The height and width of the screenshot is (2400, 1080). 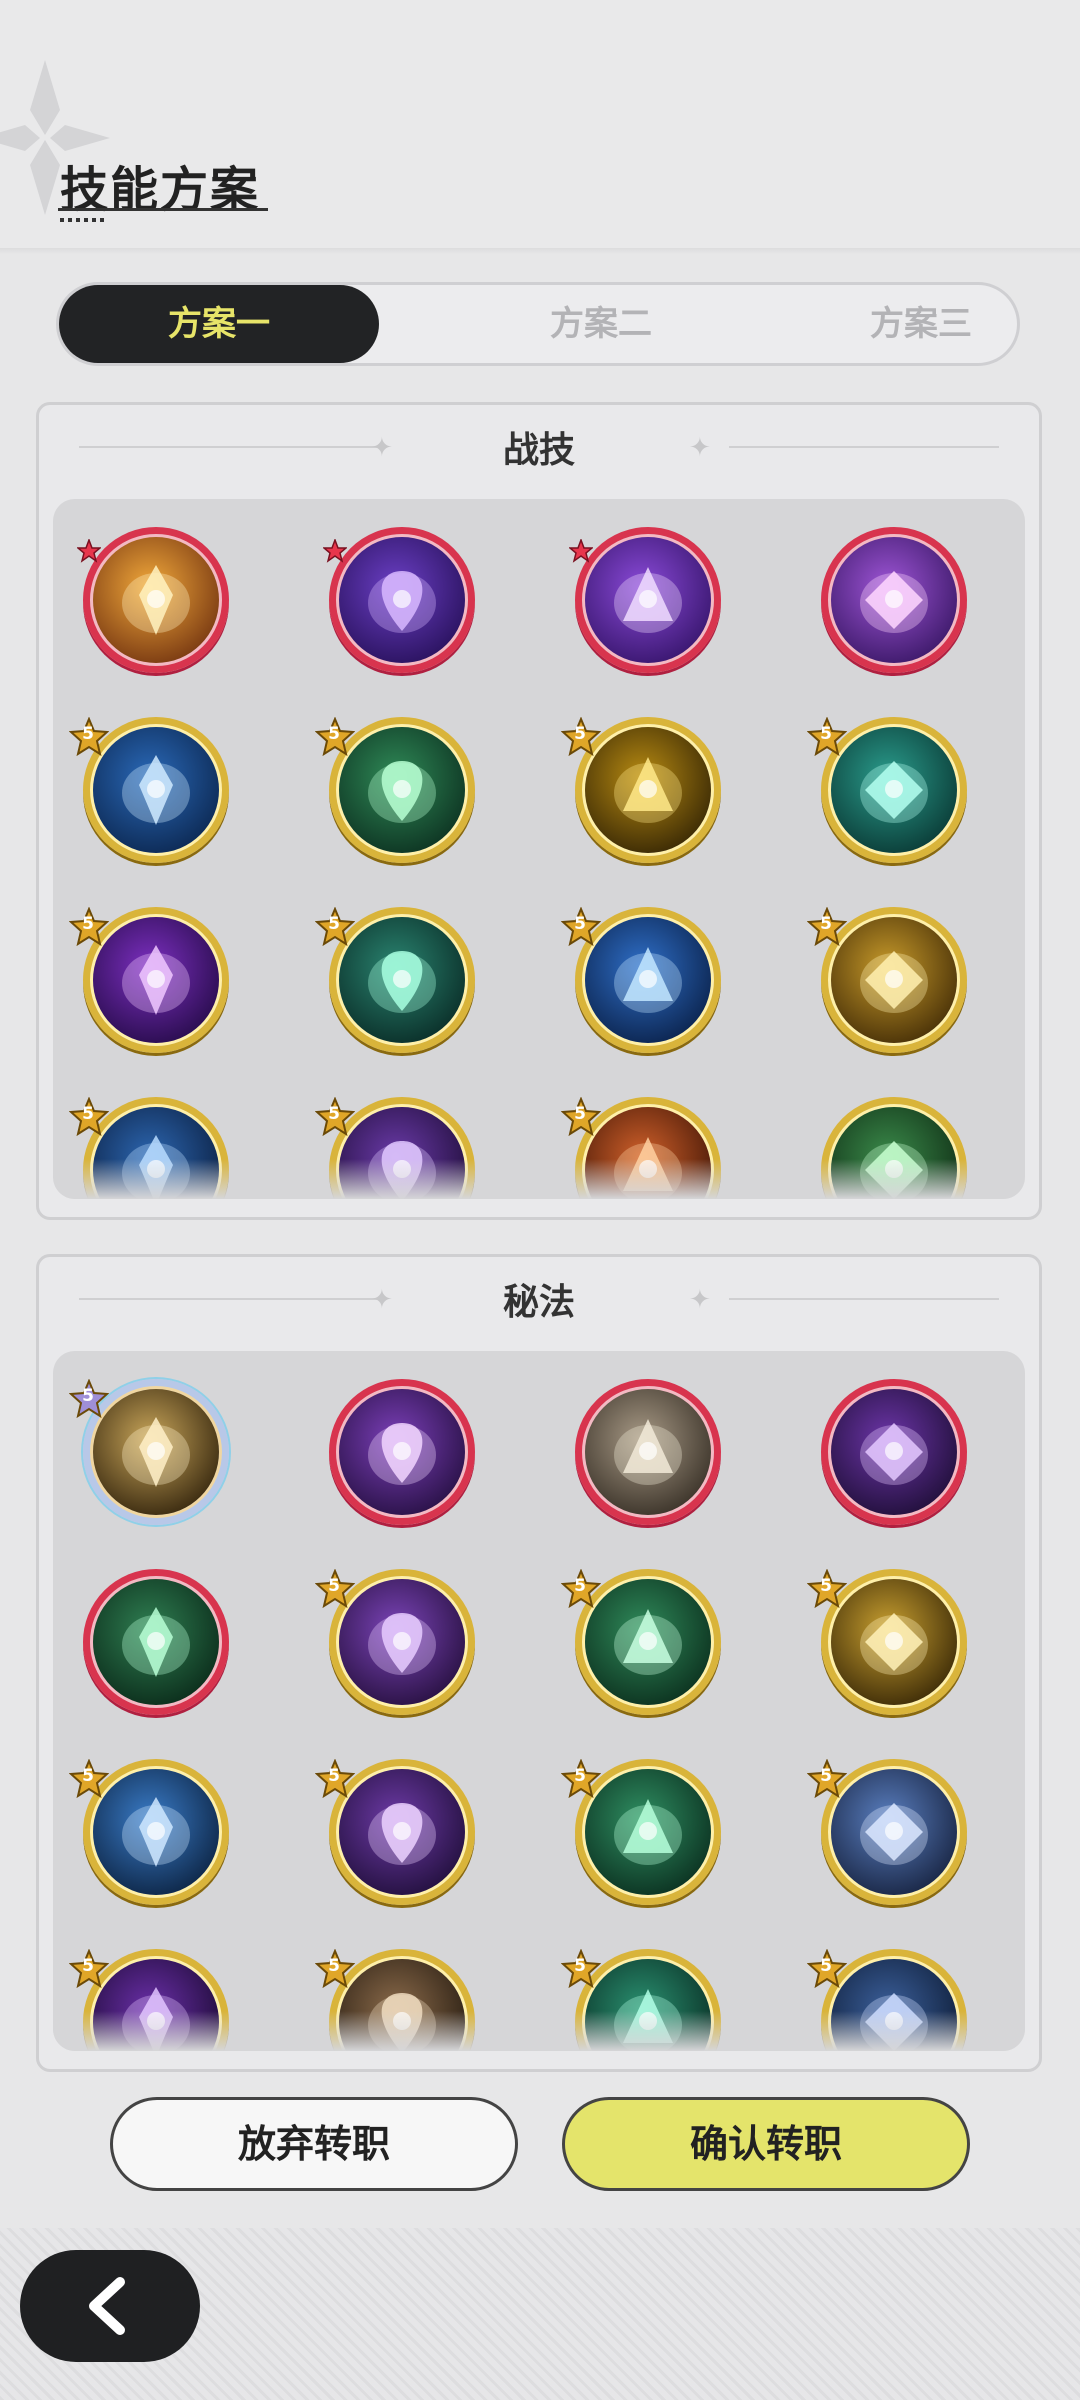 What do you see at coordinates (539, 1302) in the screenshot?
I see `panel-header: ✦ 秘法 ✦` at bounding box center [539, 1302].